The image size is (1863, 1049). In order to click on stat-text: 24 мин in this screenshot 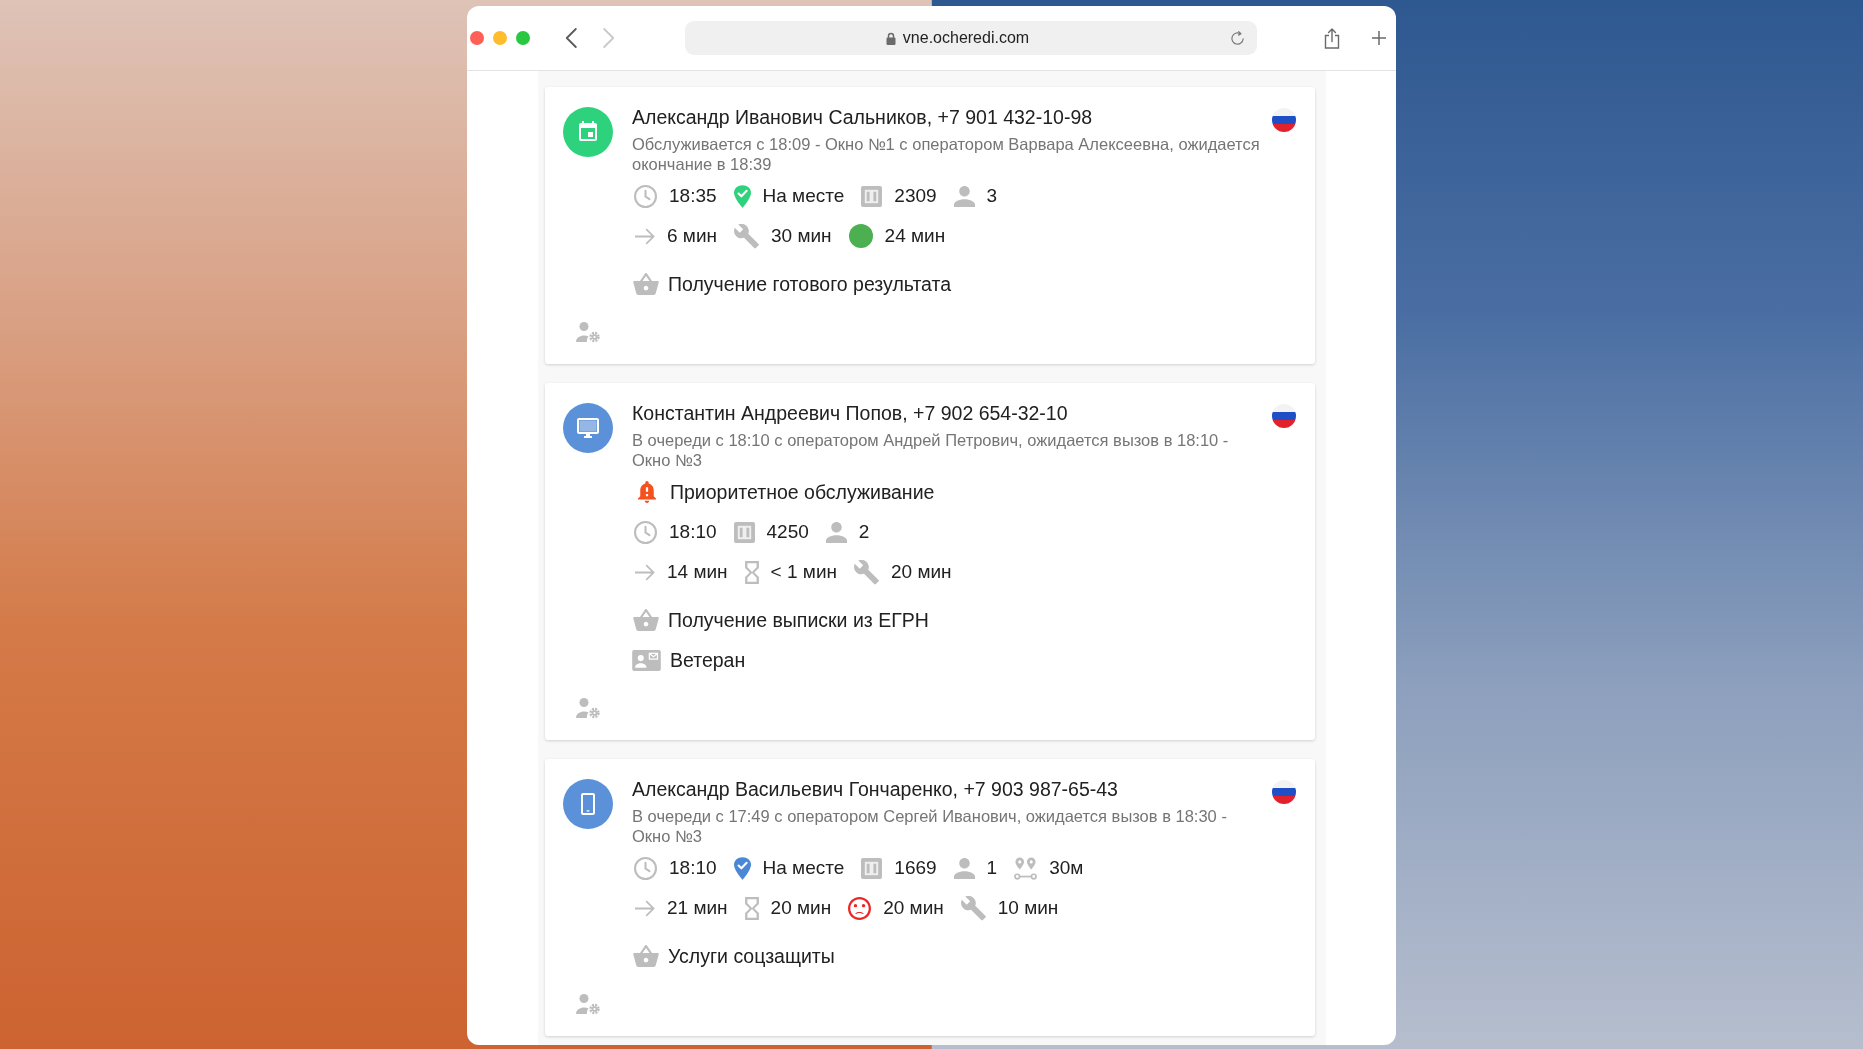, I will do `click(915, 236)`.